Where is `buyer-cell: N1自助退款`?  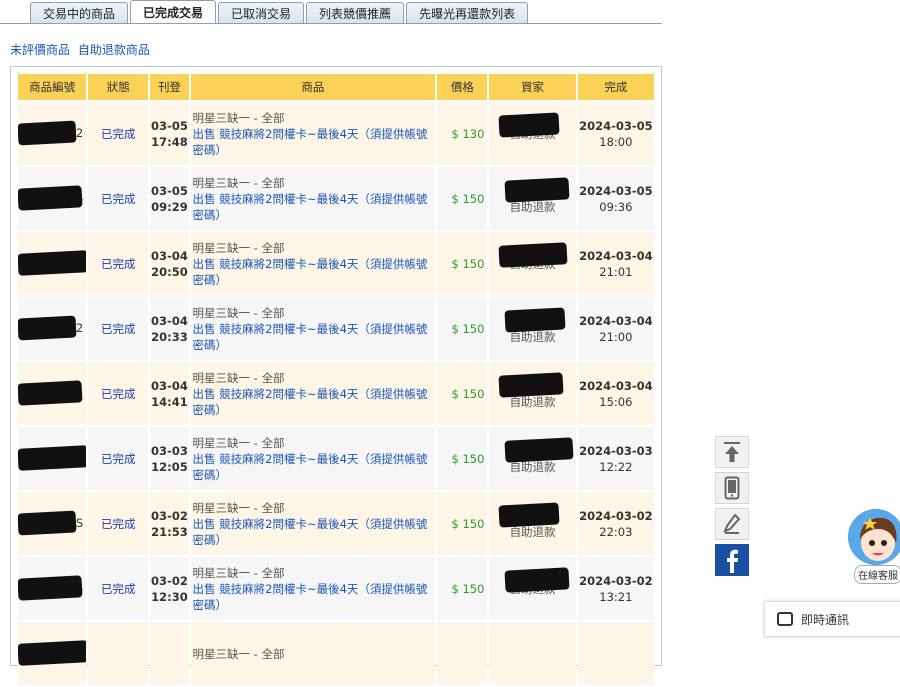 buyer-cell: N1自助退款 is located at coordinates (532, 523).